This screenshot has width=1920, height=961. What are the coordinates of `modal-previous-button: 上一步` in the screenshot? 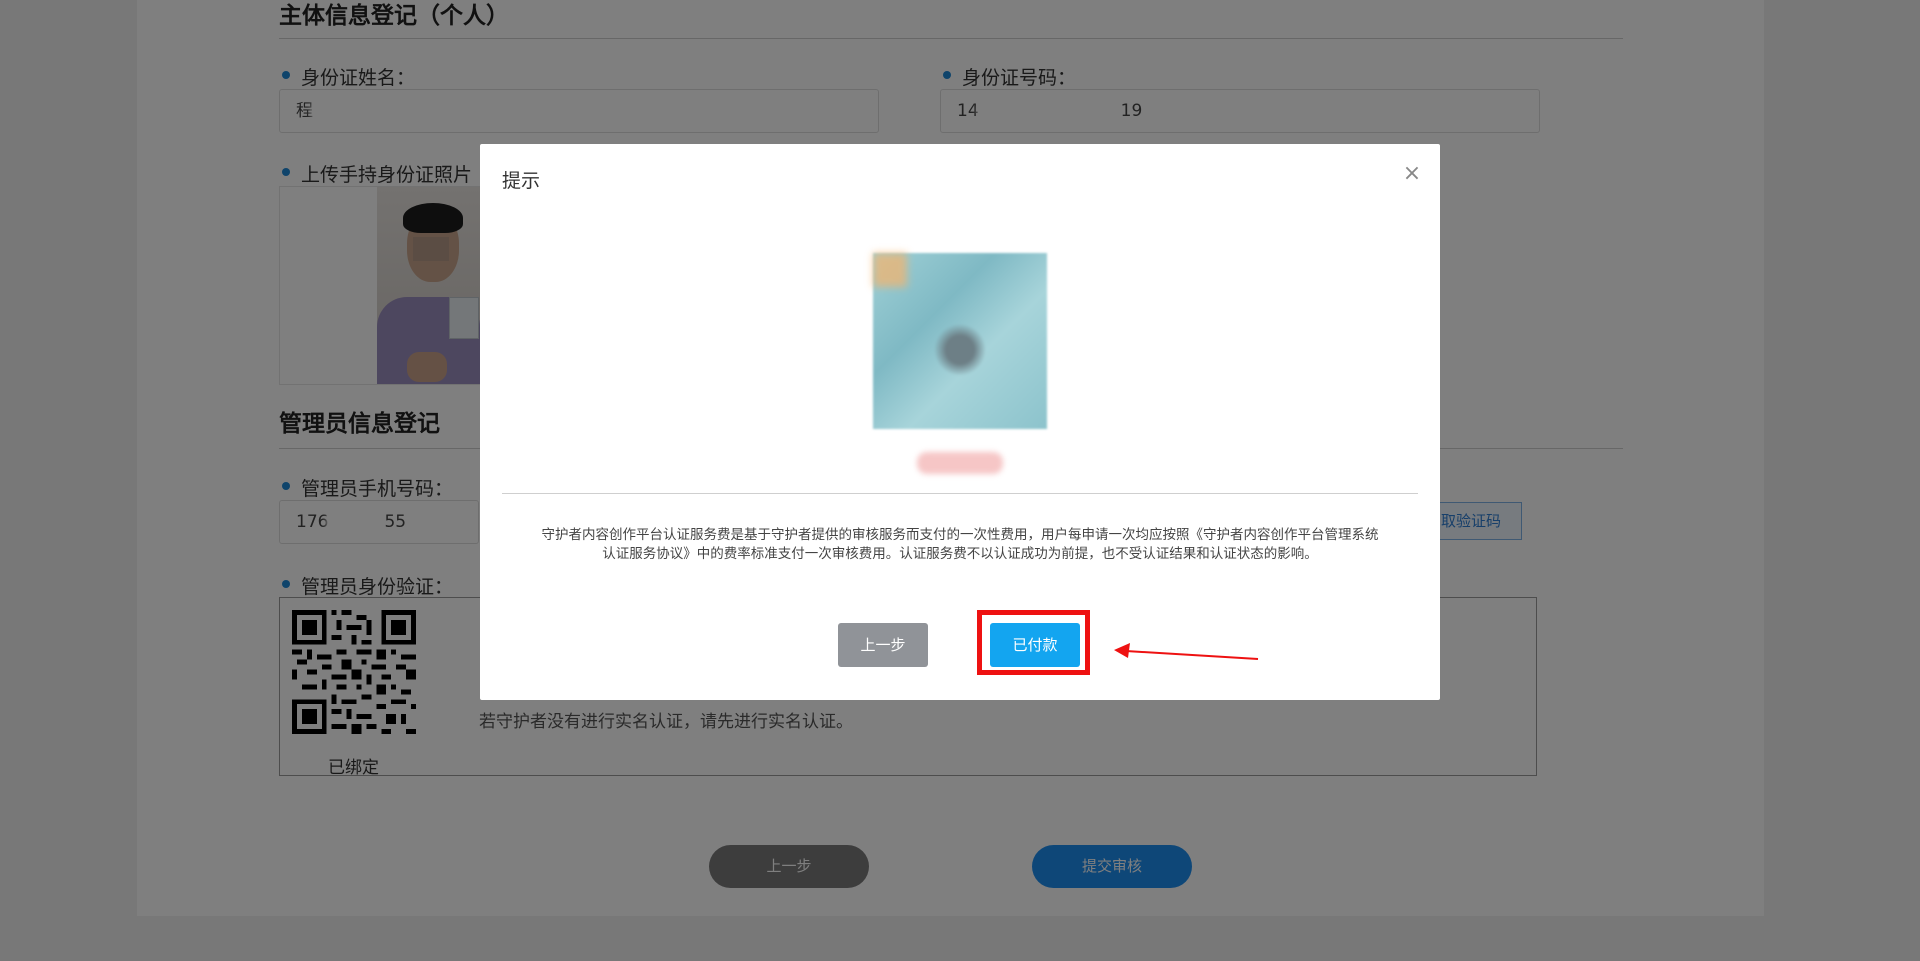 It's located at (883, 645).